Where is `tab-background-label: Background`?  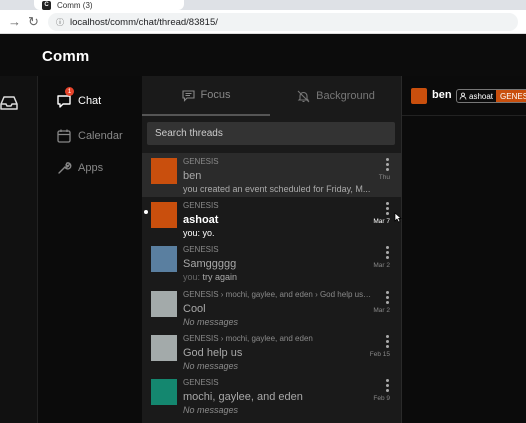
tab-background-label: Background is located at coordinates (345, 96).